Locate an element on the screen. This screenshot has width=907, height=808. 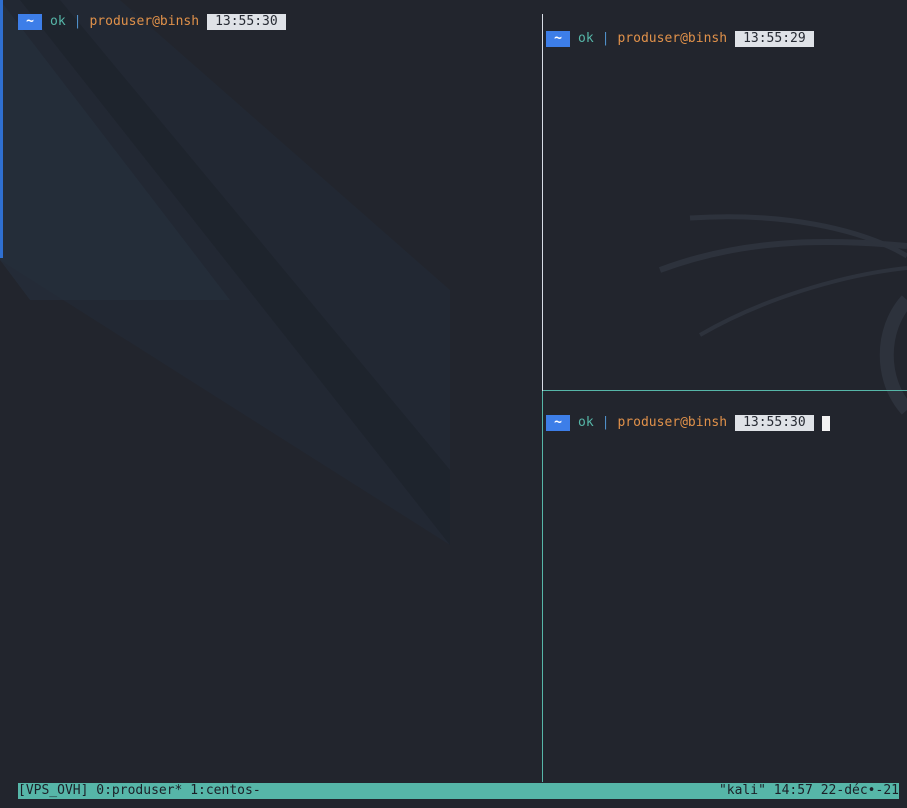
prompt-top-right: ~ ok | produser@binsh 13:55:29 is located at coordinates (680, 39).